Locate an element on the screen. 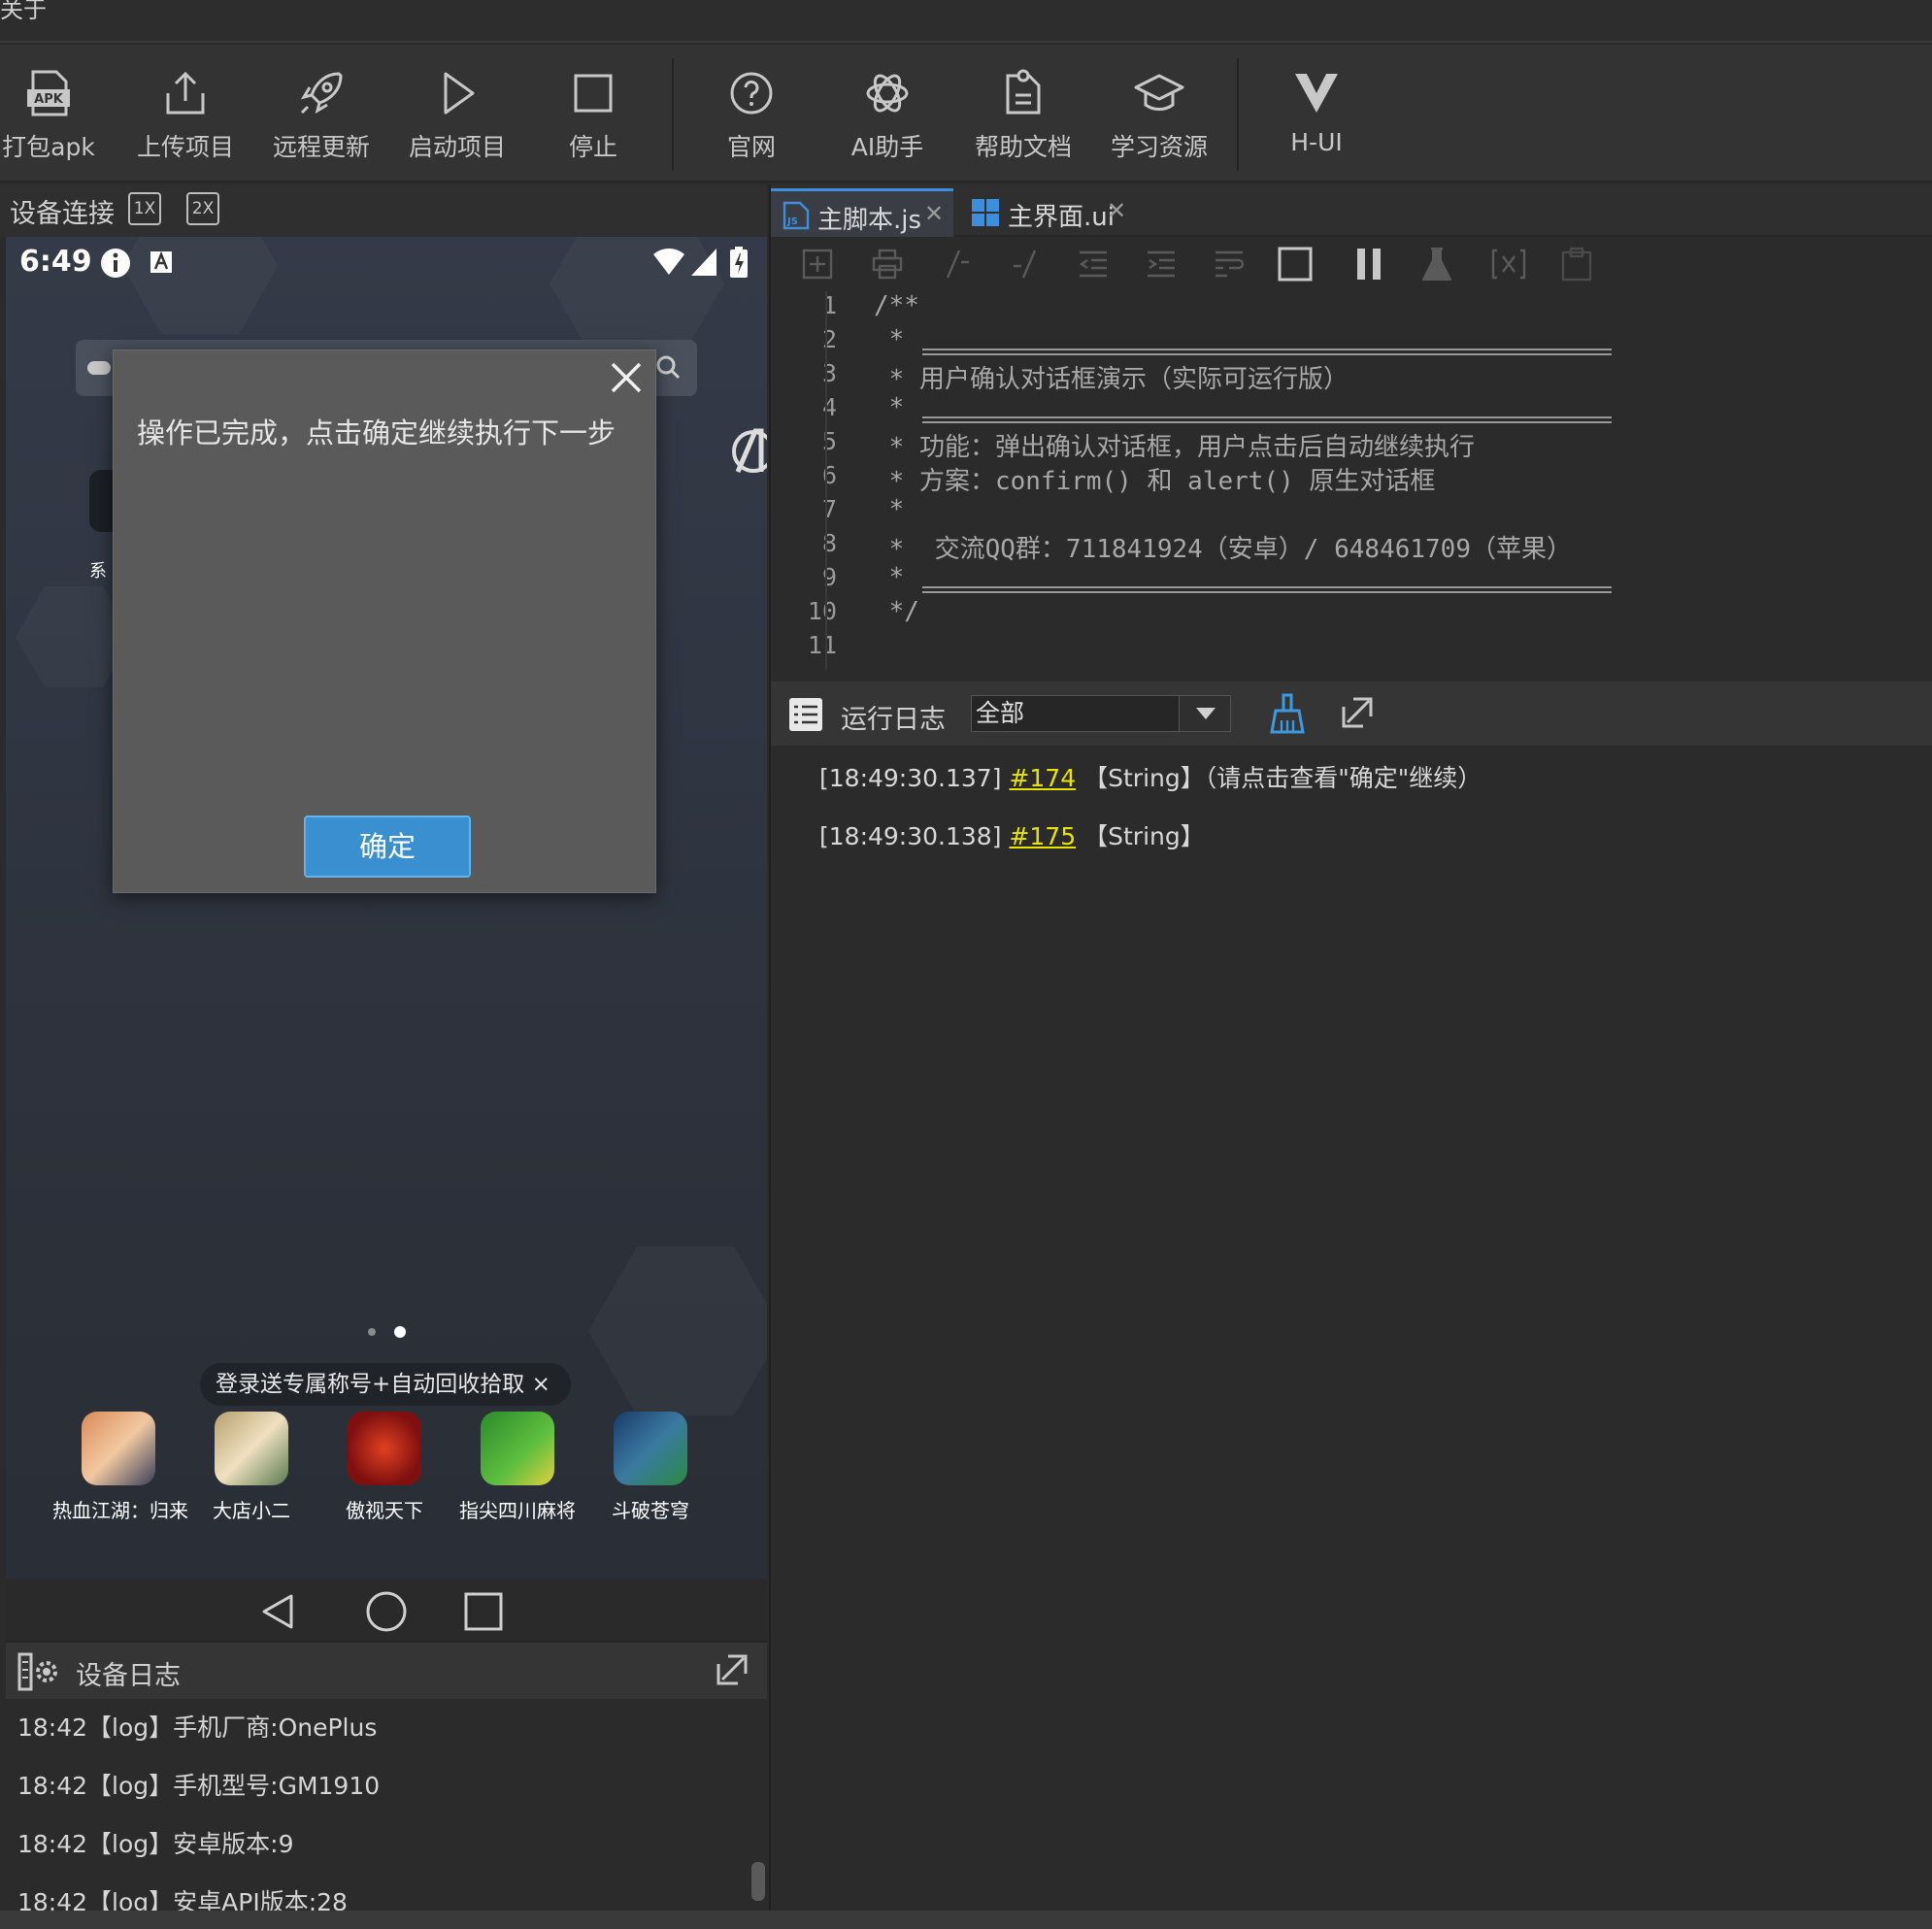 This screenshot has height=1929, width=1932. app-item: 斗破苍穹 is located at coordinates (650, 1467).